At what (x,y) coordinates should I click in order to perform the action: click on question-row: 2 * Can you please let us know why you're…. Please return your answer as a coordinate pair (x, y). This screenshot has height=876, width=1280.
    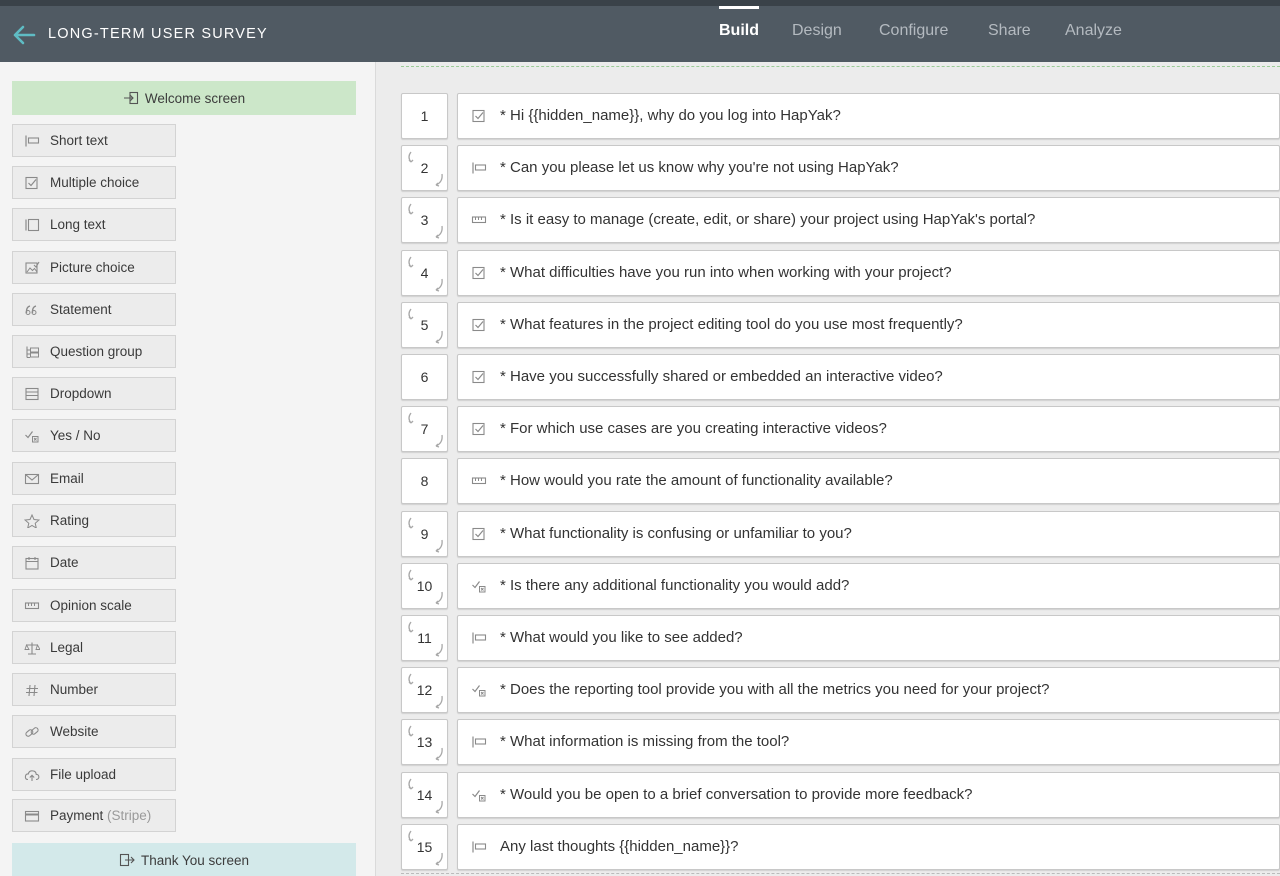
    Looking at the image, I should click on (840, 168).